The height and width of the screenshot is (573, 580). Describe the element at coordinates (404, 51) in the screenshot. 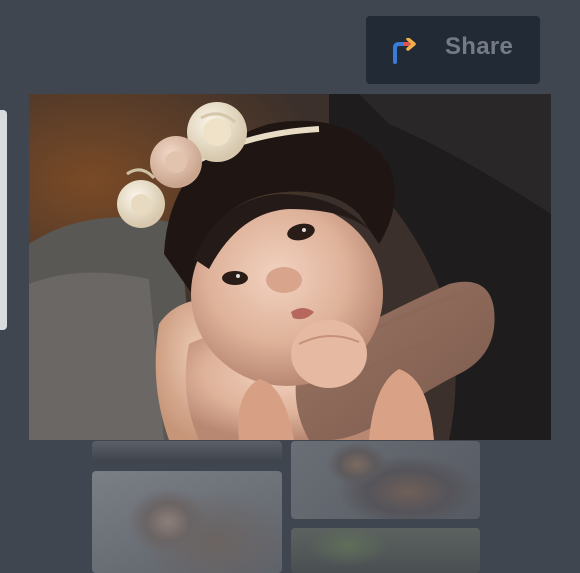

I see `share-arrow-icon` at that location.